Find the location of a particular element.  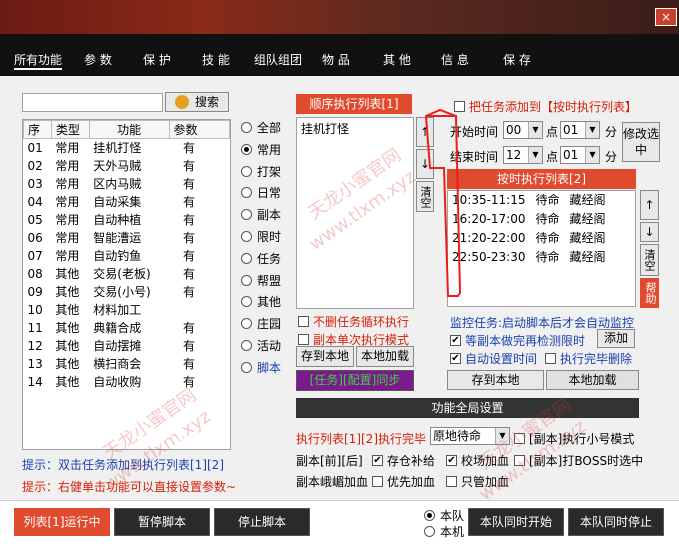

category-radio: 帮盟 is located at coordinates (261, 280).